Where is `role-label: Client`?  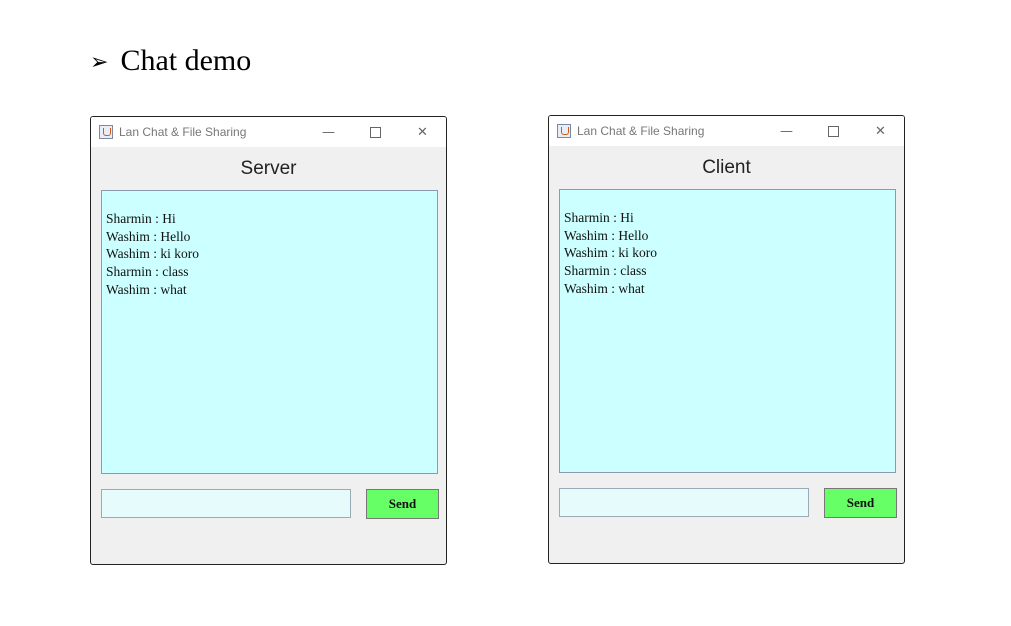
role-label: Client is located at coordinates (726, 167).